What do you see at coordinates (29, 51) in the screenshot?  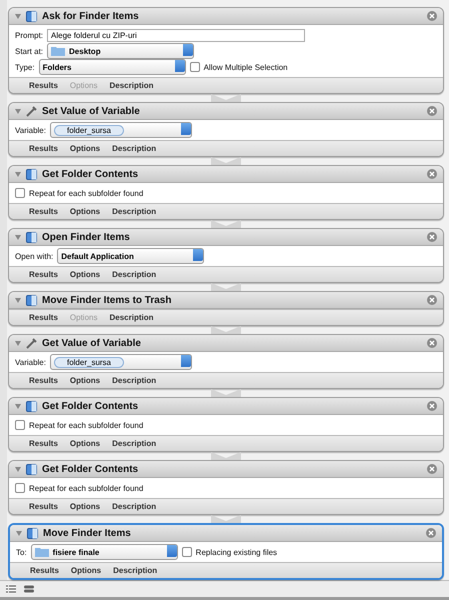 I see `field-label: Start at:` at bounding box center [29, 51].